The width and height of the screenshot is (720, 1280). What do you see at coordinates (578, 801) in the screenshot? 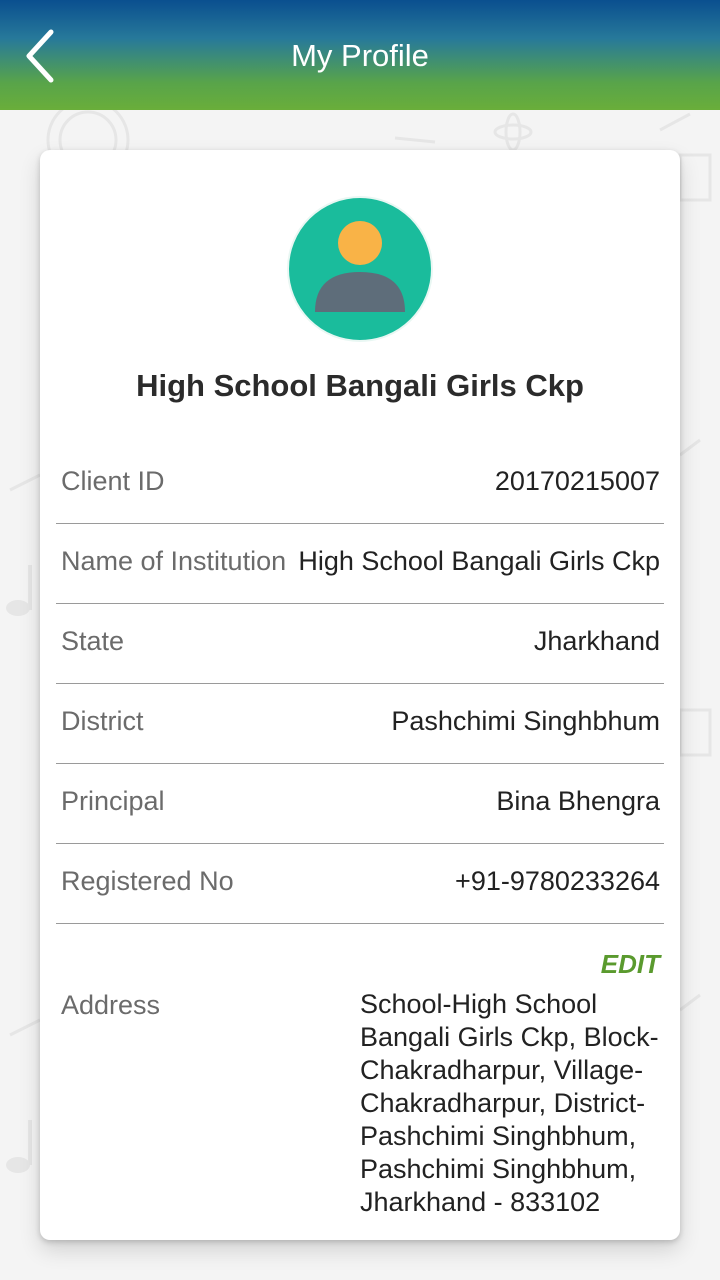
I see `field-value: Bina Bhengra` at bounding box center [578, 801].